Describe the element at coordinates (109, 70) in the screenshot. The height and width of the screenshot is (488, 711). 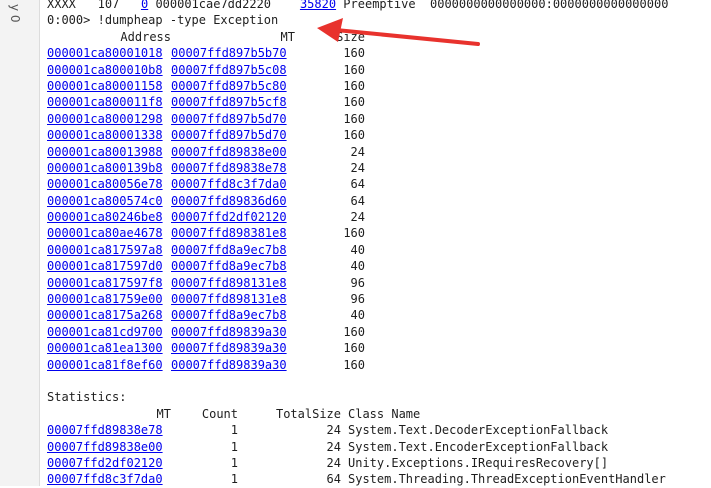
I see `address-link: 000001ca800010b8` at that location.